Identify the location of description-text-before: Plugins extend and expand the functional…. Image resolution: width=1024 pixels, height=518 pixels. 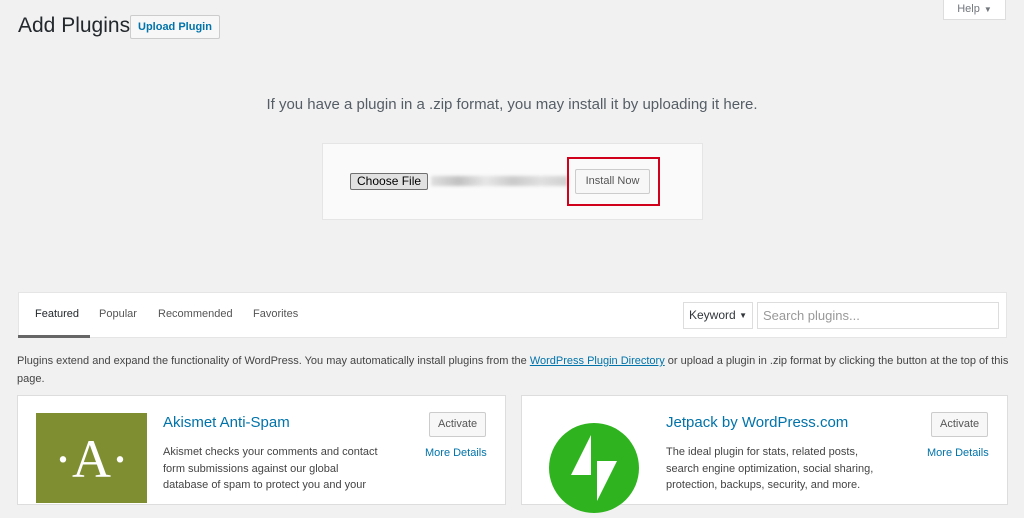
(273, 361).